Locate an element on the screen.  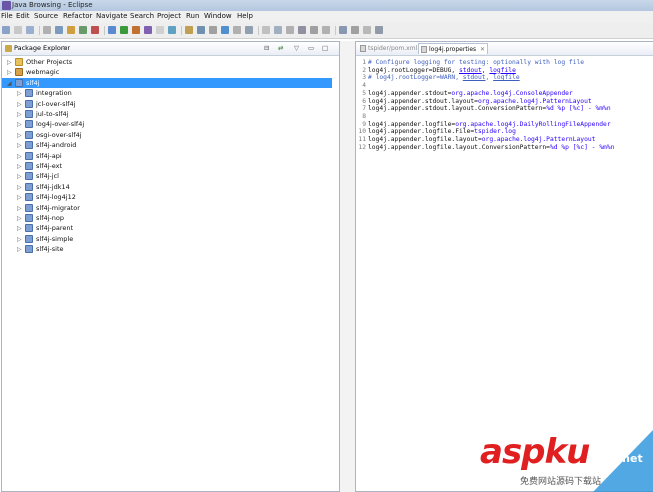
tree-item: ▷ slf4j-parent is located at coordinates (167, 228).